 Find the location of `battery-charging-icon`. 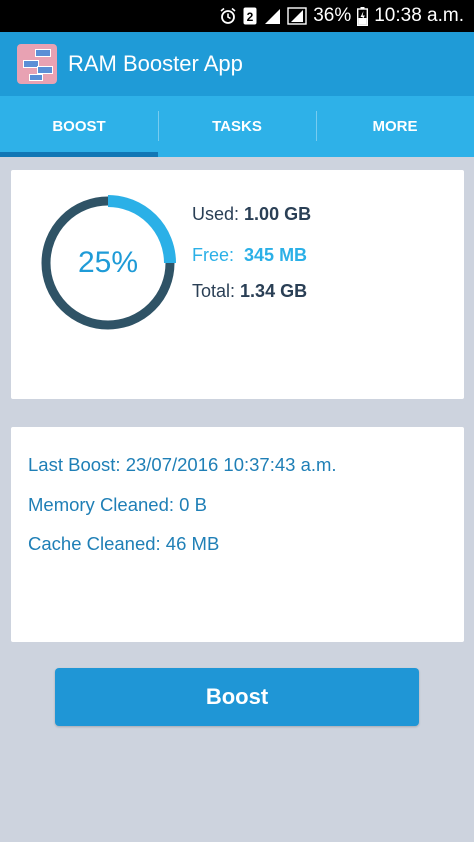

battery-charging-icon is located at coordinates (363, 16).